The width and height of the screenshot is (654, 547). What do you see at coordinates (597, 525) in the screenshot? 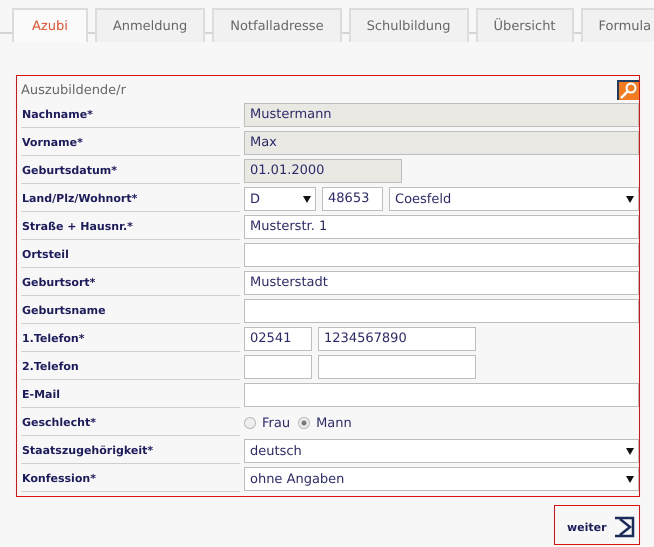
I see `next-button: weiter` at bounding box center [597, 525].